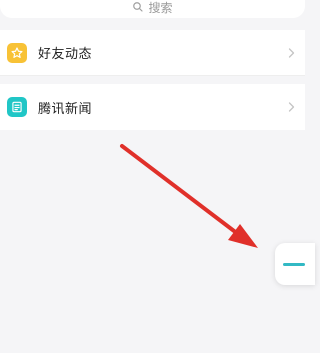 Image resolution: width=320 pixels, height=353 pixels. I want to click on list-item-label: 腾讯新闻, so click(65, 109).